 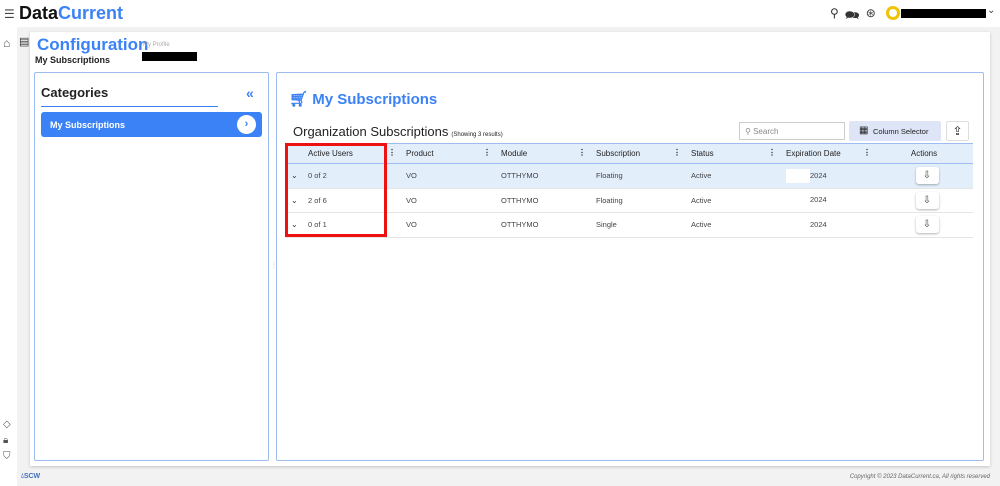 I want to click on cell-subscription: Single, so click(x=637, y=225).